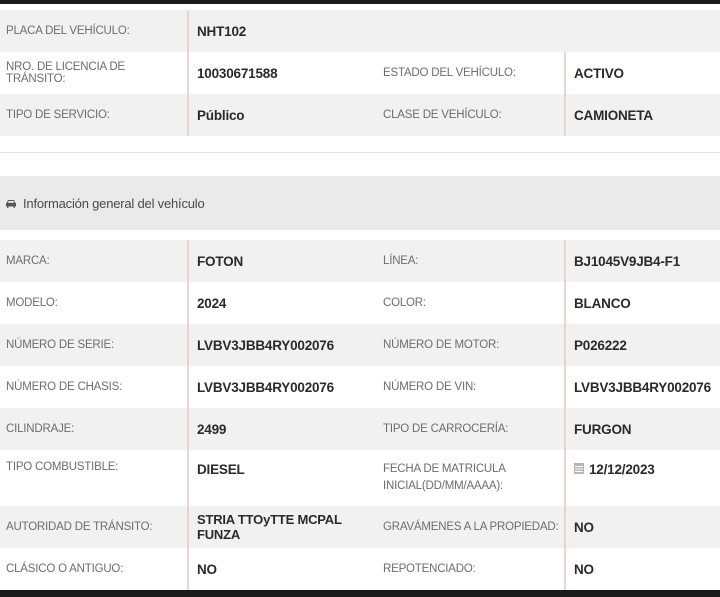 Image resolution: width=720 pixels, height=597 pixels. I want to click on label-motor: NÚMERO DE MOTOR:, so click(441, 345).